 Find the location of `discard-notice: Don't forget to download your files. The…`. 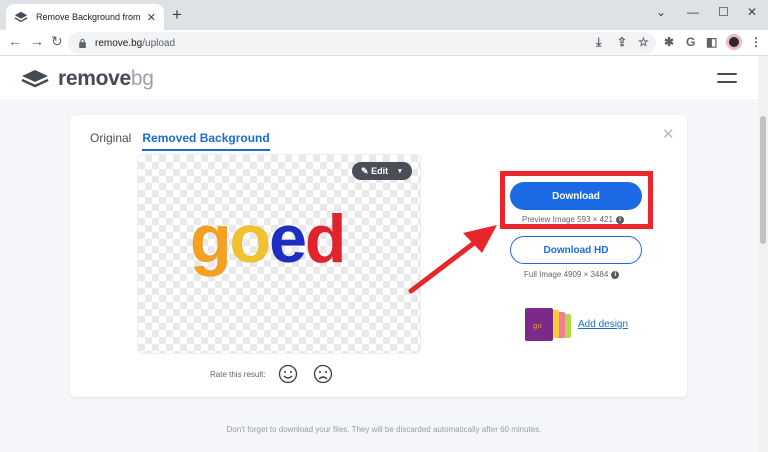

discard-notice: Don't forget to download your files. The… is located at coordinates (384, 429).